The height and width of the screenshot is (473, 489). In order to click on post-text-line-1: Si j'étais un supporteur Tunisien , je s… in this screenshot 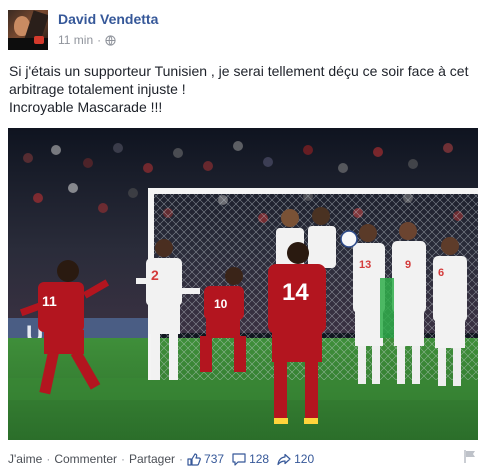, I will do `click(239, 80)`.